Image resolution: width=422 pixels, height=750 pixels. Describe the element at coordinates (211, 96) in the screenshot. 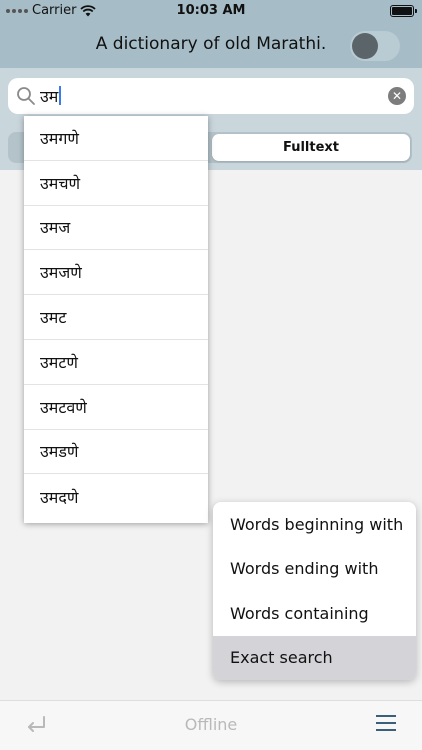

I see `search-input: उम ✕` at that location.